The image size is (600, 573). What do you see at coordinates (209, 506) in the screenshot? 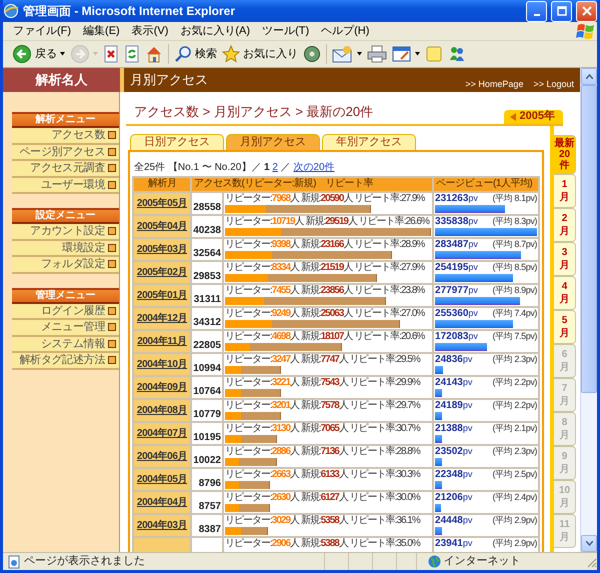
I see `visits-count: 8757` at bounding box center [209, 506].